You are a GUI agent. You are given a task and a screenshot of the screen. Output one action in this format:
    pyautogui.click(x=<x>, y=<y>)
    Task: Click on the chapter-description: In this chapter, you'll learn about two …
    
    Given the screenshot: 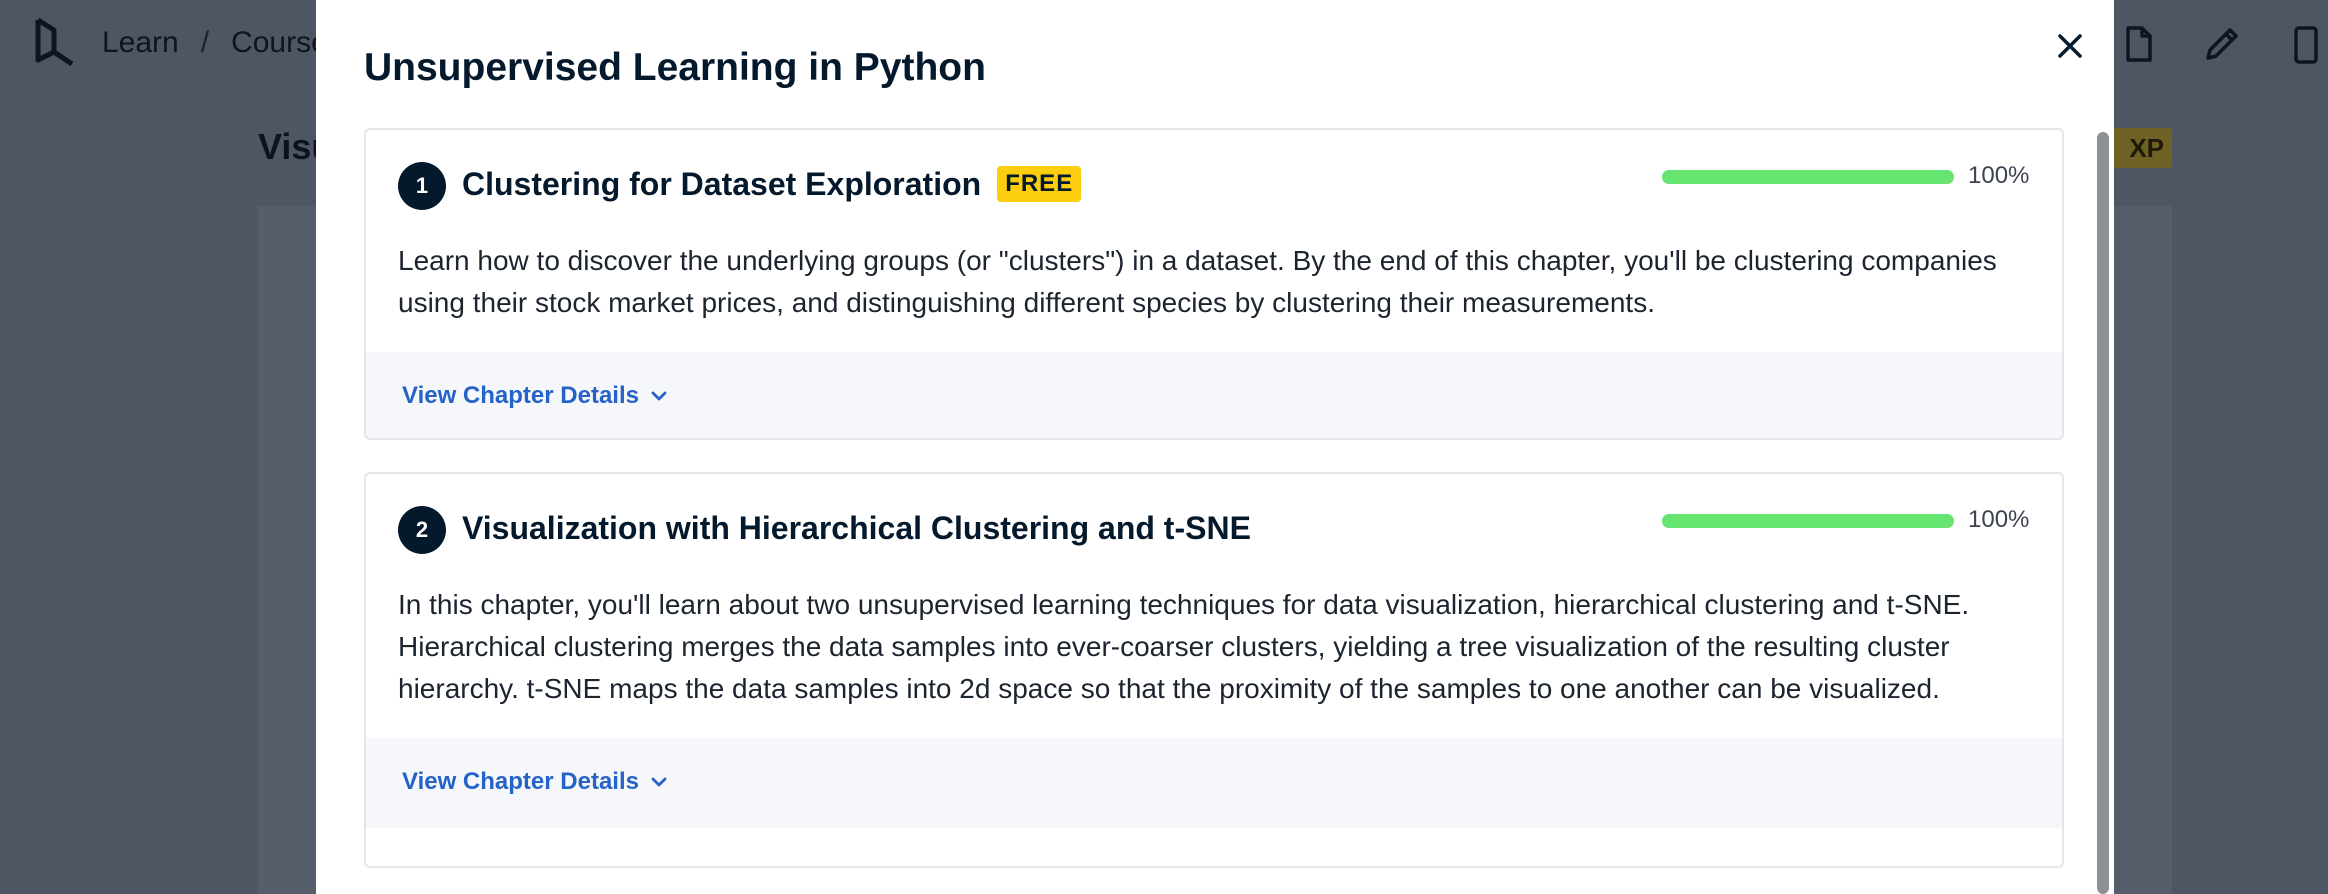 What is the action you would take?
    pyautogui.click(x=1184, y=646)
    